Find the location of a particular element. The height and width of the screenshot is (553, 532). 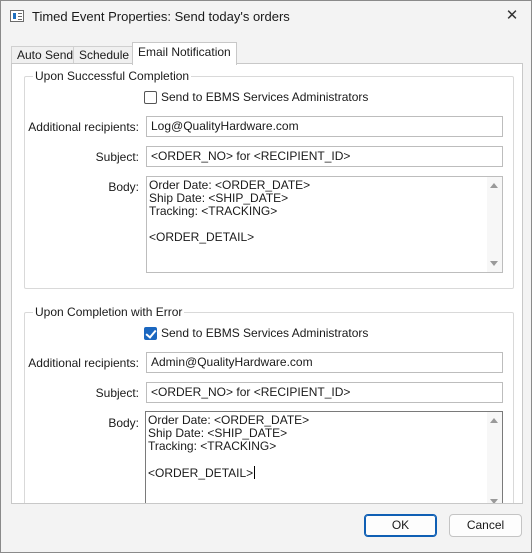

success-body-scrollbar is located at coordinates (494, 224).